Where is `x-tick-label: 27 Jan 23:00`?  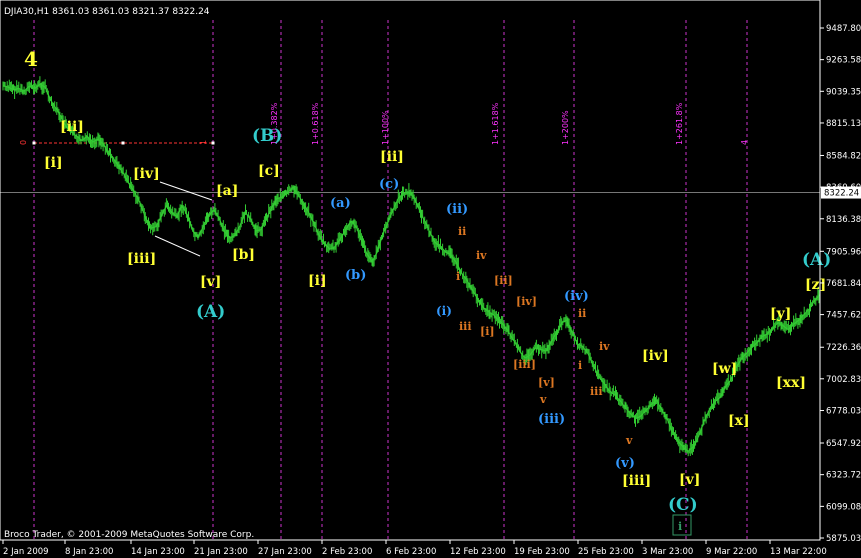
x-tick-label: 27 Jan 23:00 is located at coordinates (285, 552).